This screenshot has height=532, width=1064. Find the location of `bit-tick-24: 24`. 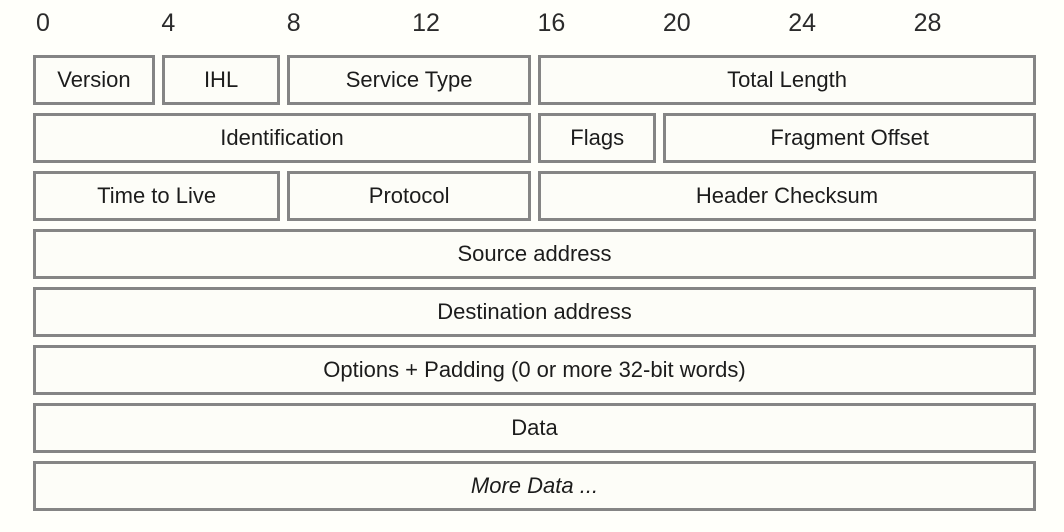

bit-tick-24: 24 is located at coordinates (802, 23).